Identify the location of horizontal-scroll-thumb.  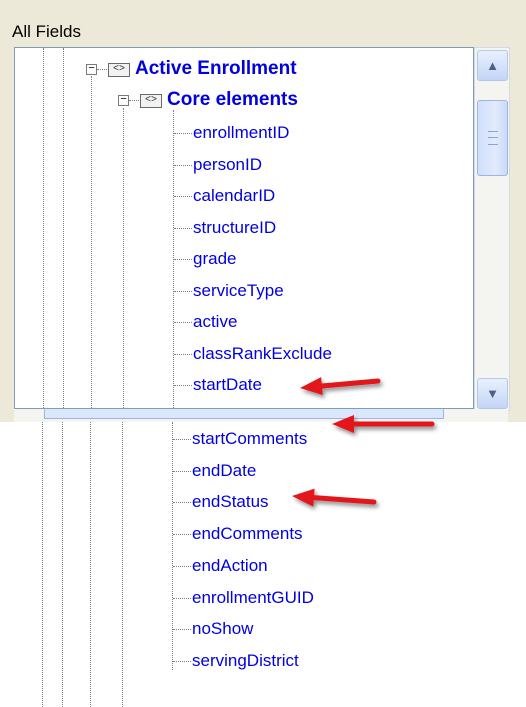
(244, 414).